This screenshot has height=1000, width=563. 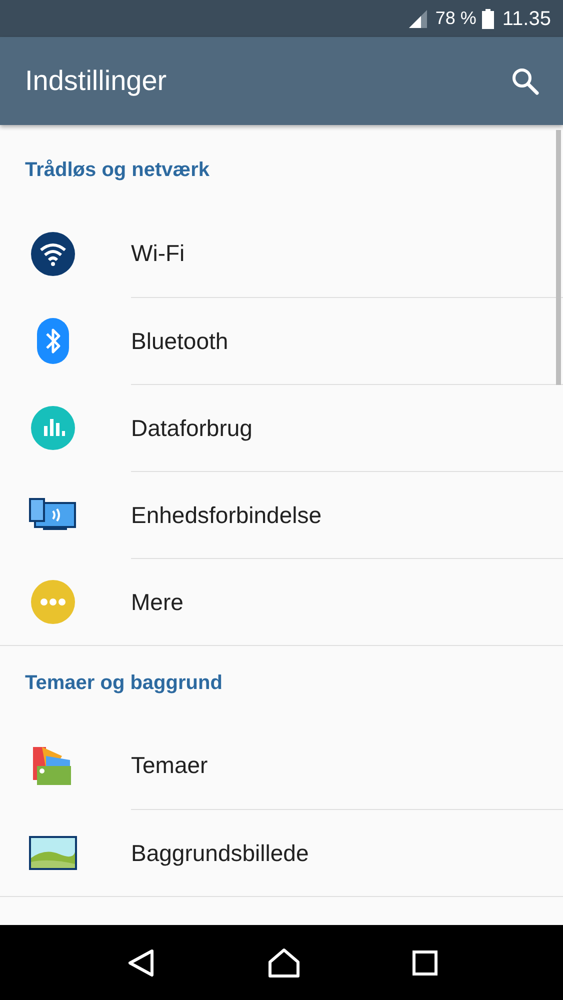 I want to click on item-label: Baggrundsbillede, so click(x=220, y=853).